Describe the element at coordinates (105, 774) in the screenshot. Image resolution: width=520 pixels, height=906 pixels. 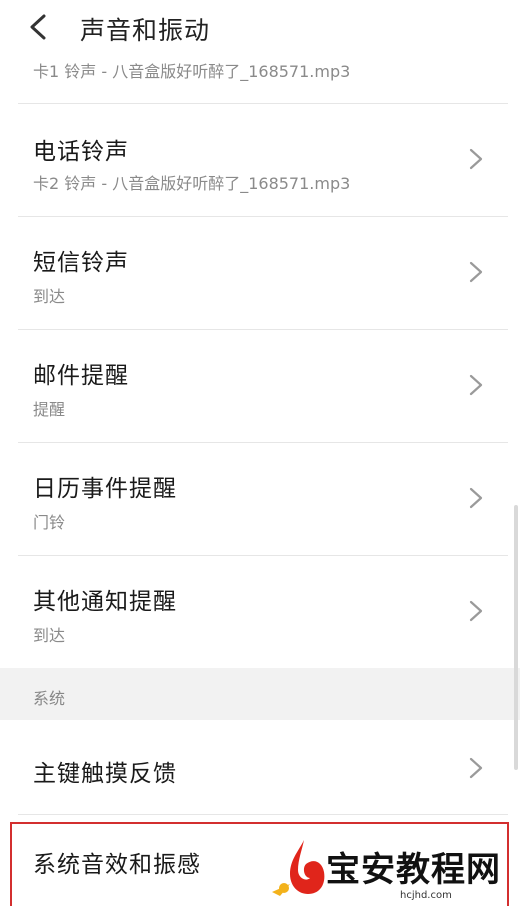
I see `list-item-title: 主键触摸反馈` at that location.